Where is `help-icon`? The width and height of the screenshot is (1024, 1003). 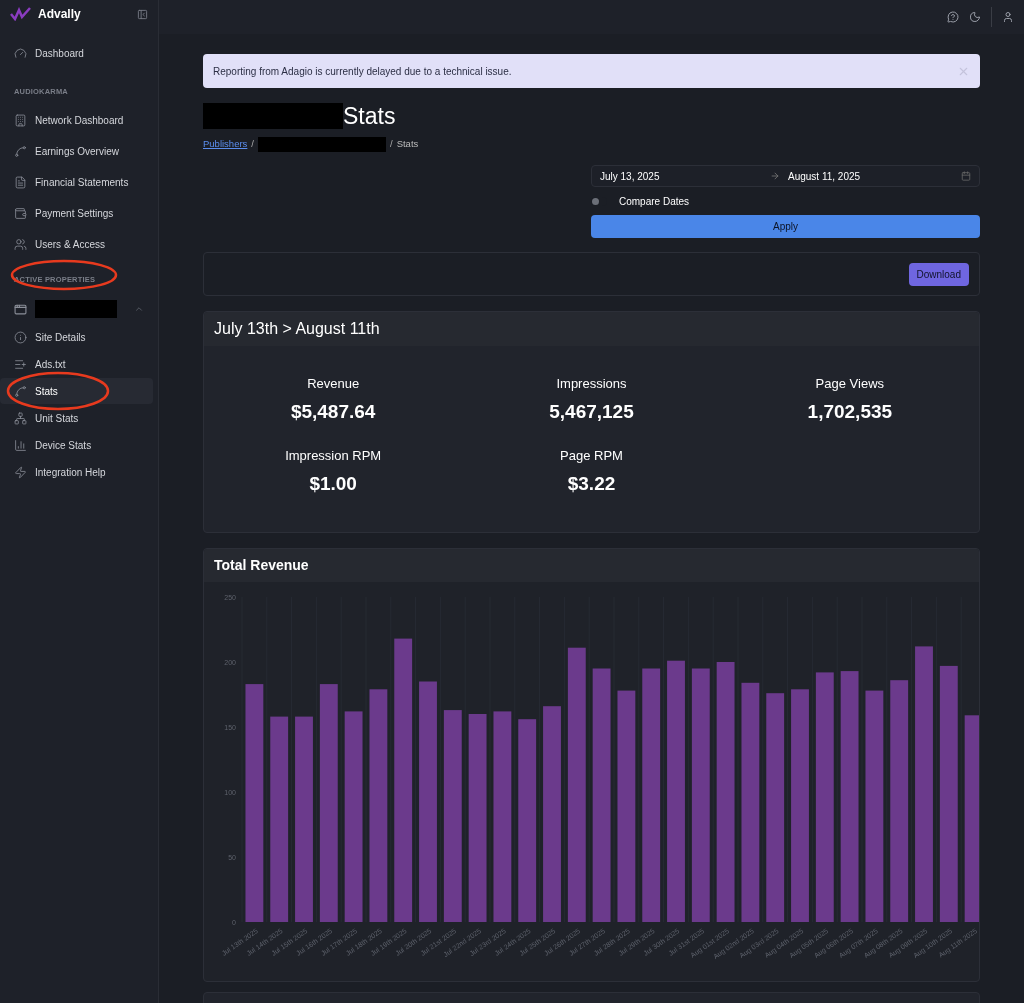
help-icon is located at coordinates (953, 17).